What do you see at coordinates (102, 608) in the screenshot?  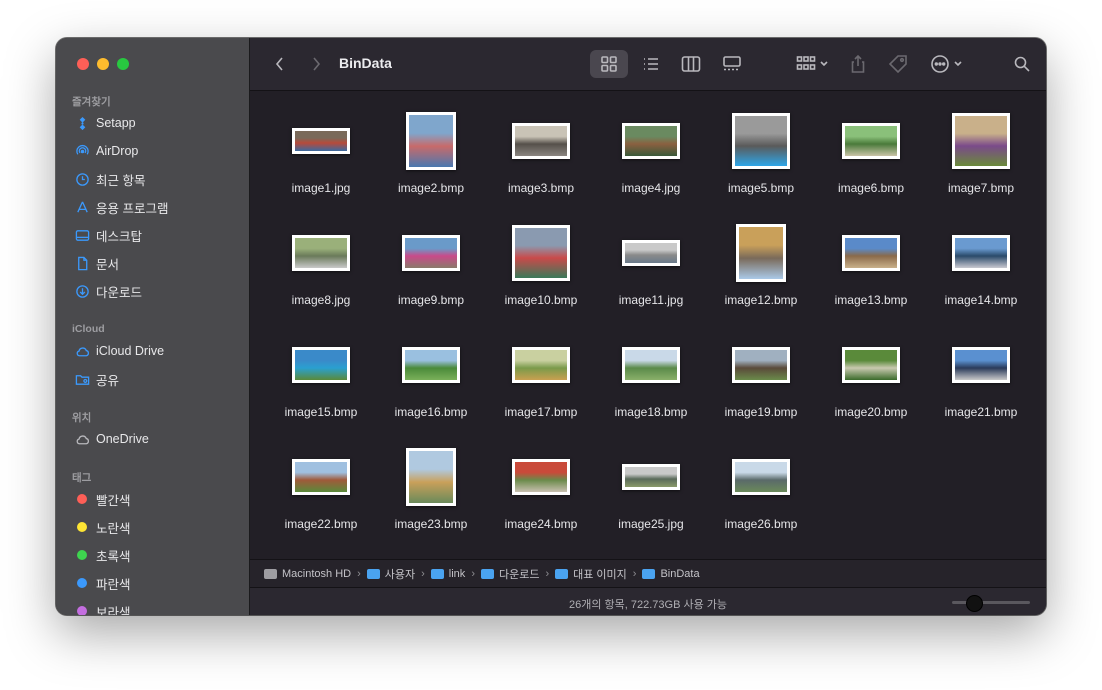 I see `sidebar-tag-item: 보라색` at bounding box center [102, 608].